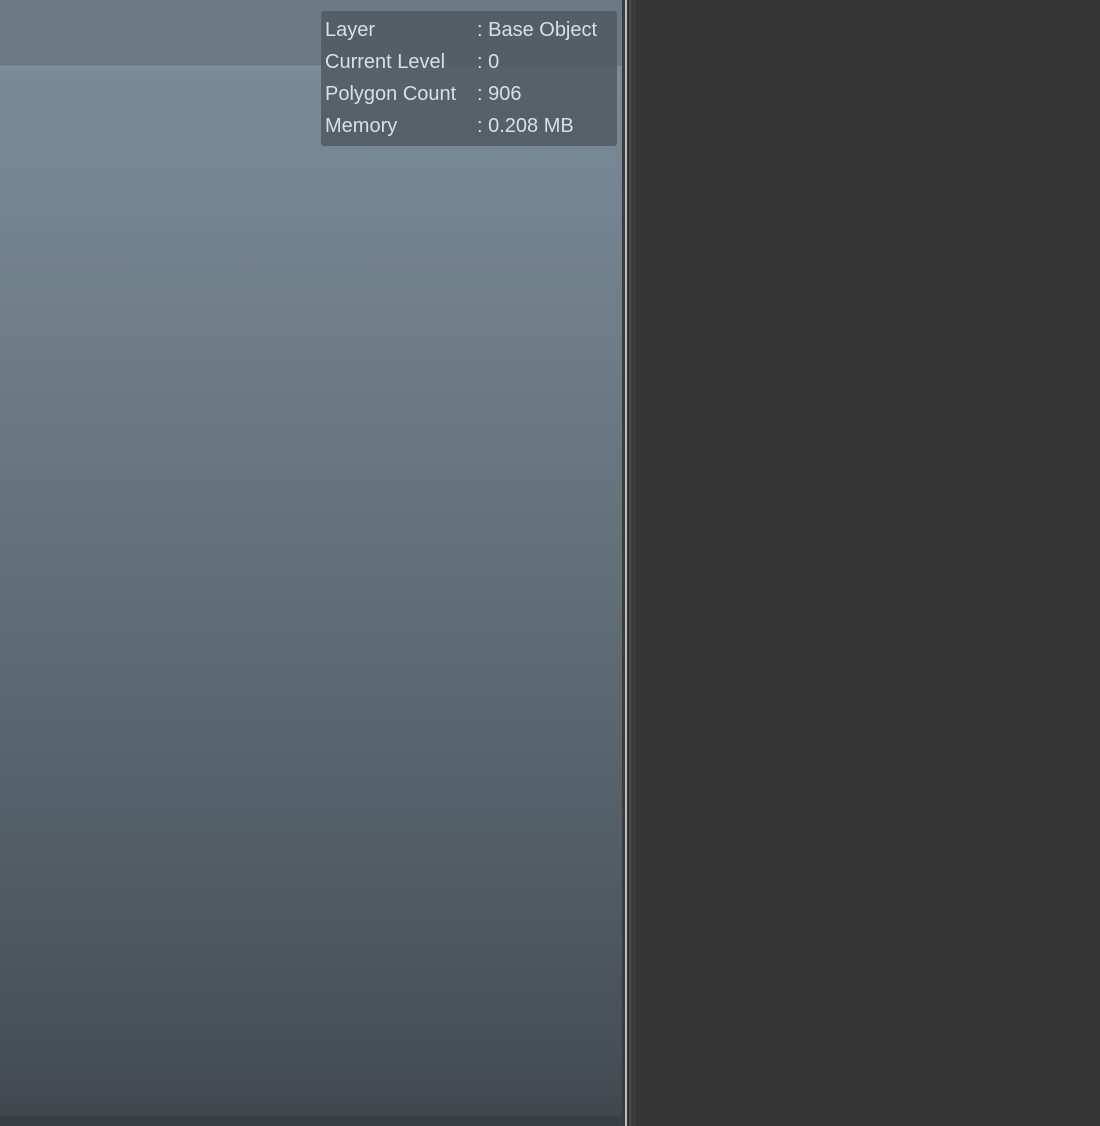  What do you see at coordinates (469, 62) in the screenshot?
I see `info-row-current-level: Current Level : 0` at bounding box center [469, 62].